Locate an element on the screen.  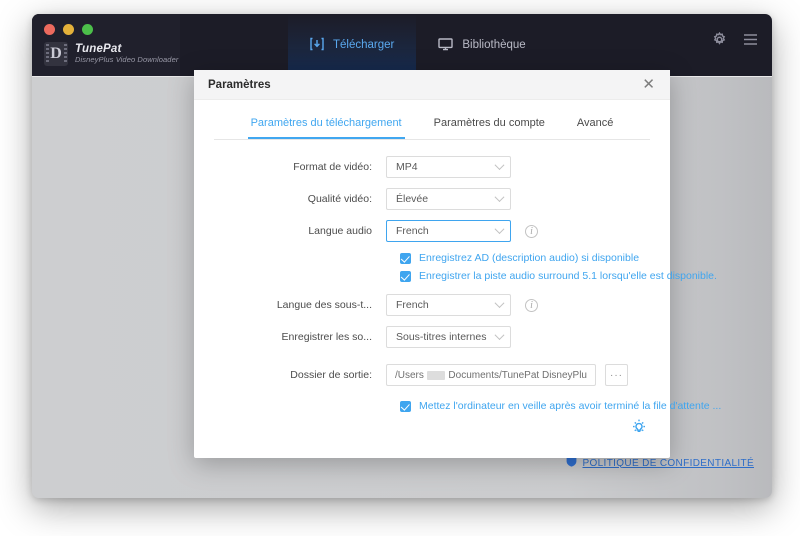
field-row-video-format: Format de vidéo: MP4 is located at coordinates (423, 167).